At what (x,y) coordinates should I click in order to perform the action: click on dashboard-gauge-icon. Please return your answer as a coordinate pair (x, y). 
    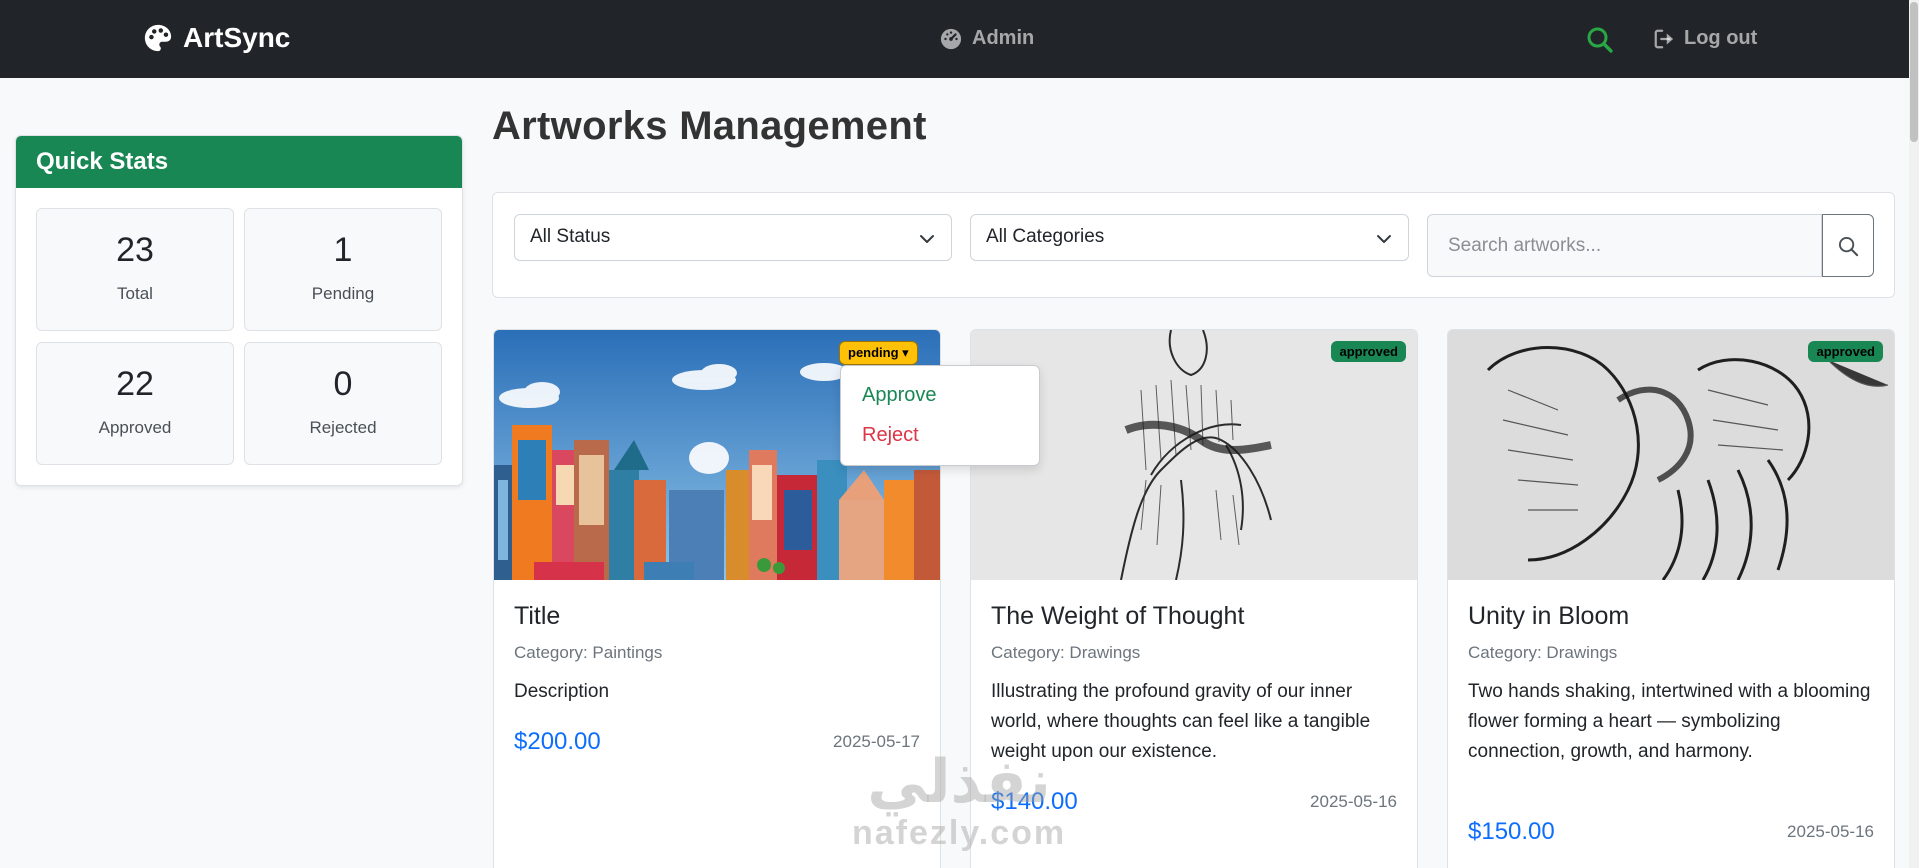
    Looking at the image, I should click on (951, 38).